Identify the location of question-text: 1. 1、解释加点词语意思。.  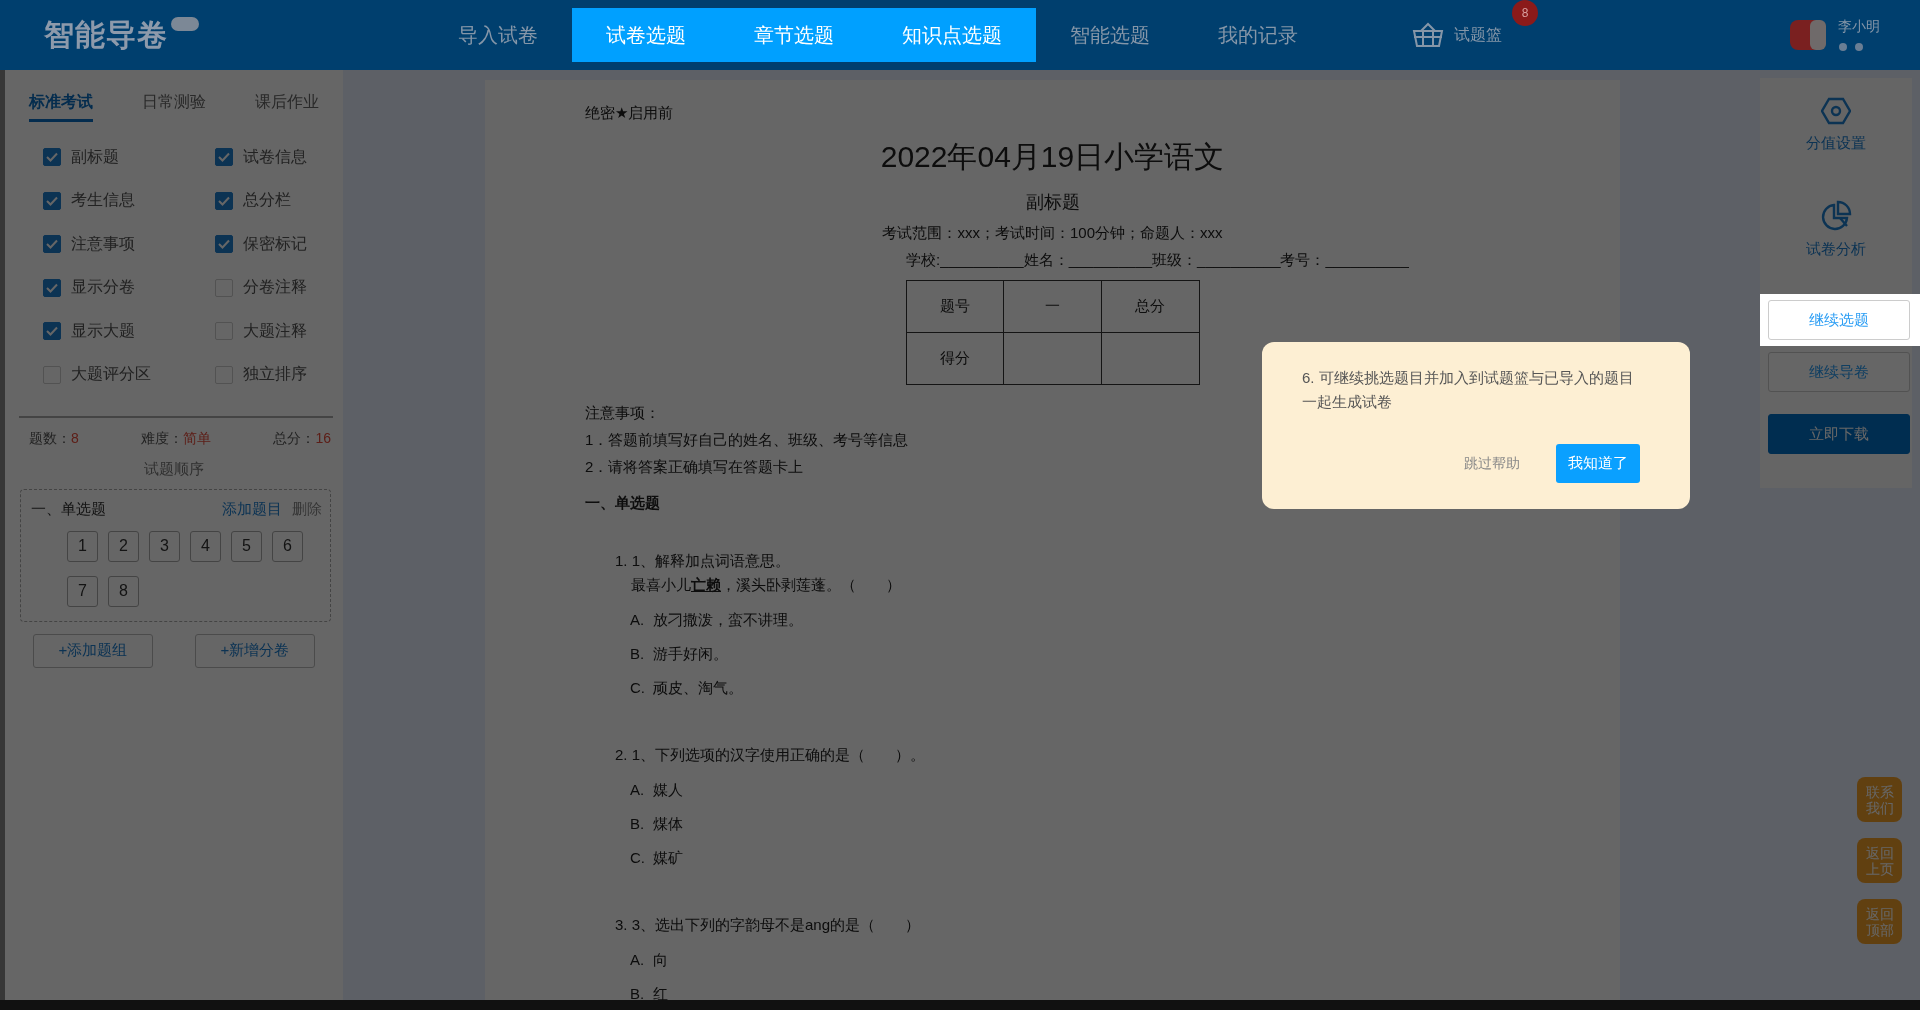
(703, 561).